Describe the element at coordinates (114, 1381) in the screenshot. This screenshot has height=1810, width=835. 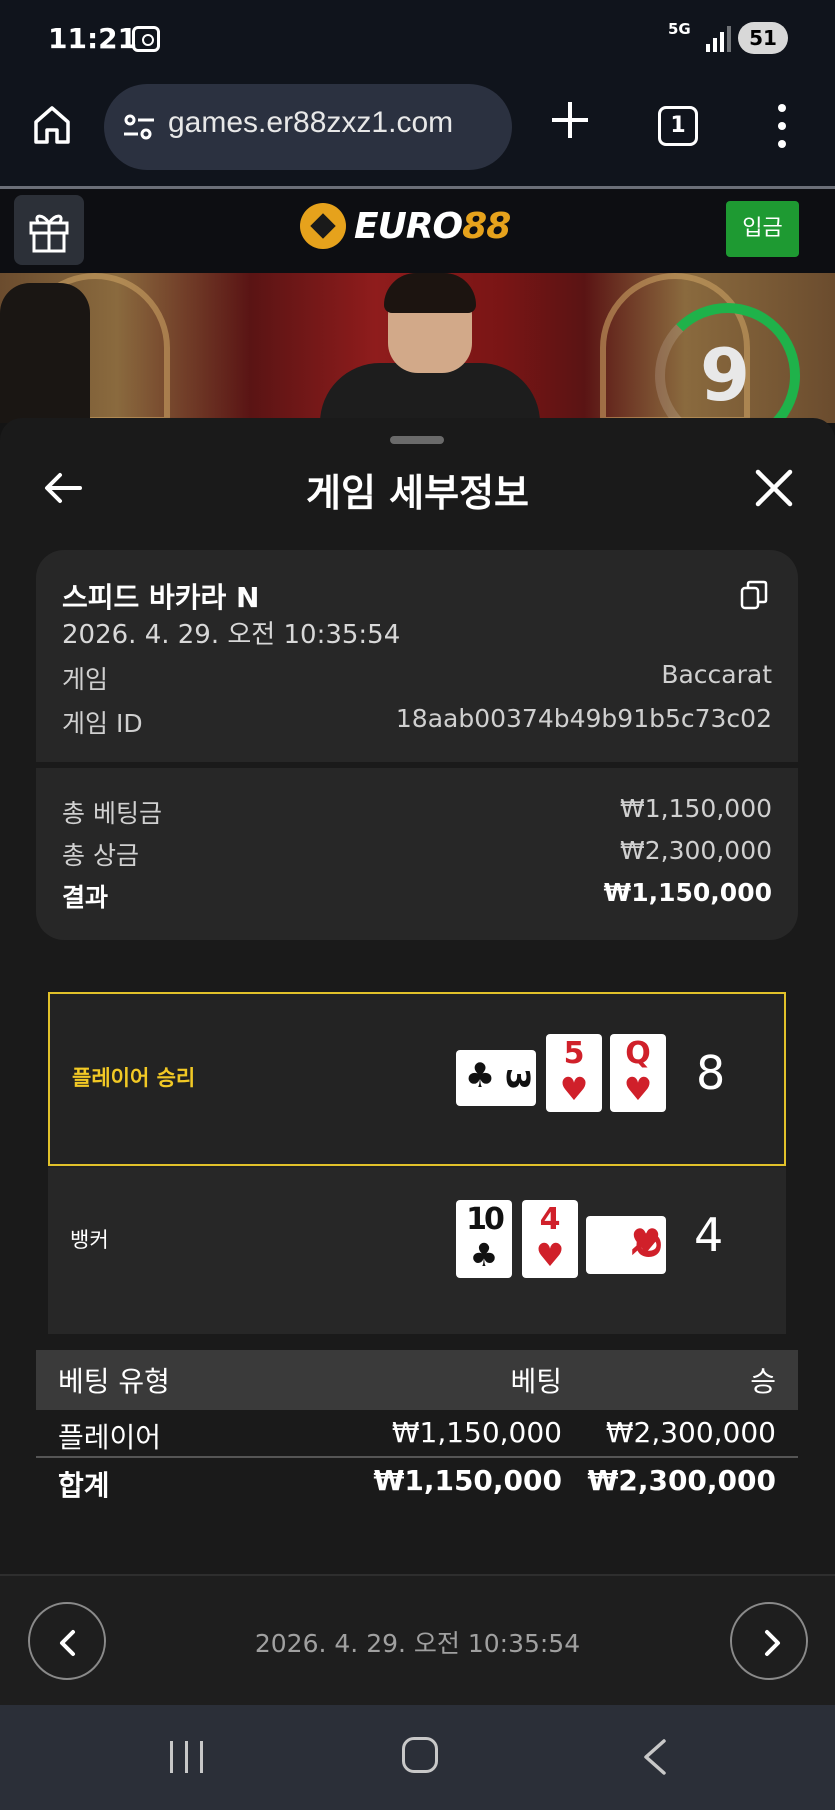
I see `header-bet-type: 베팅 유형` at that location.